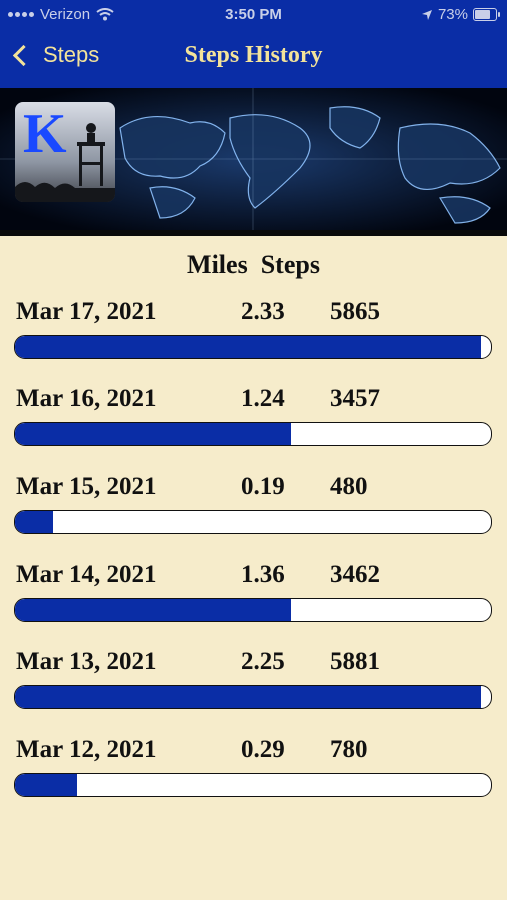  What do you see at coordinates (86, 486) in the screenshot?
I see `entry-date: Mar 15, 2021` at bounding box center [86, 486].